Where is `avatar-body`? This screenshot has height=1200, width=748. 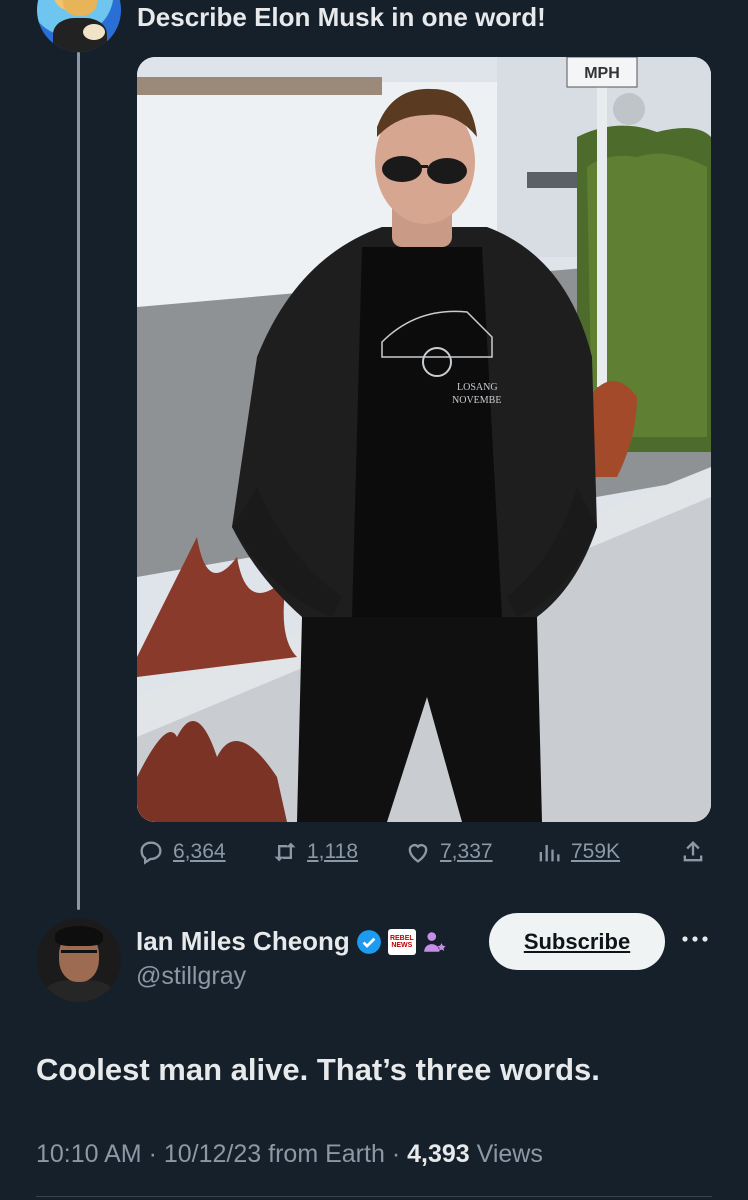
avatar-body is located at coordinates (79, 991).